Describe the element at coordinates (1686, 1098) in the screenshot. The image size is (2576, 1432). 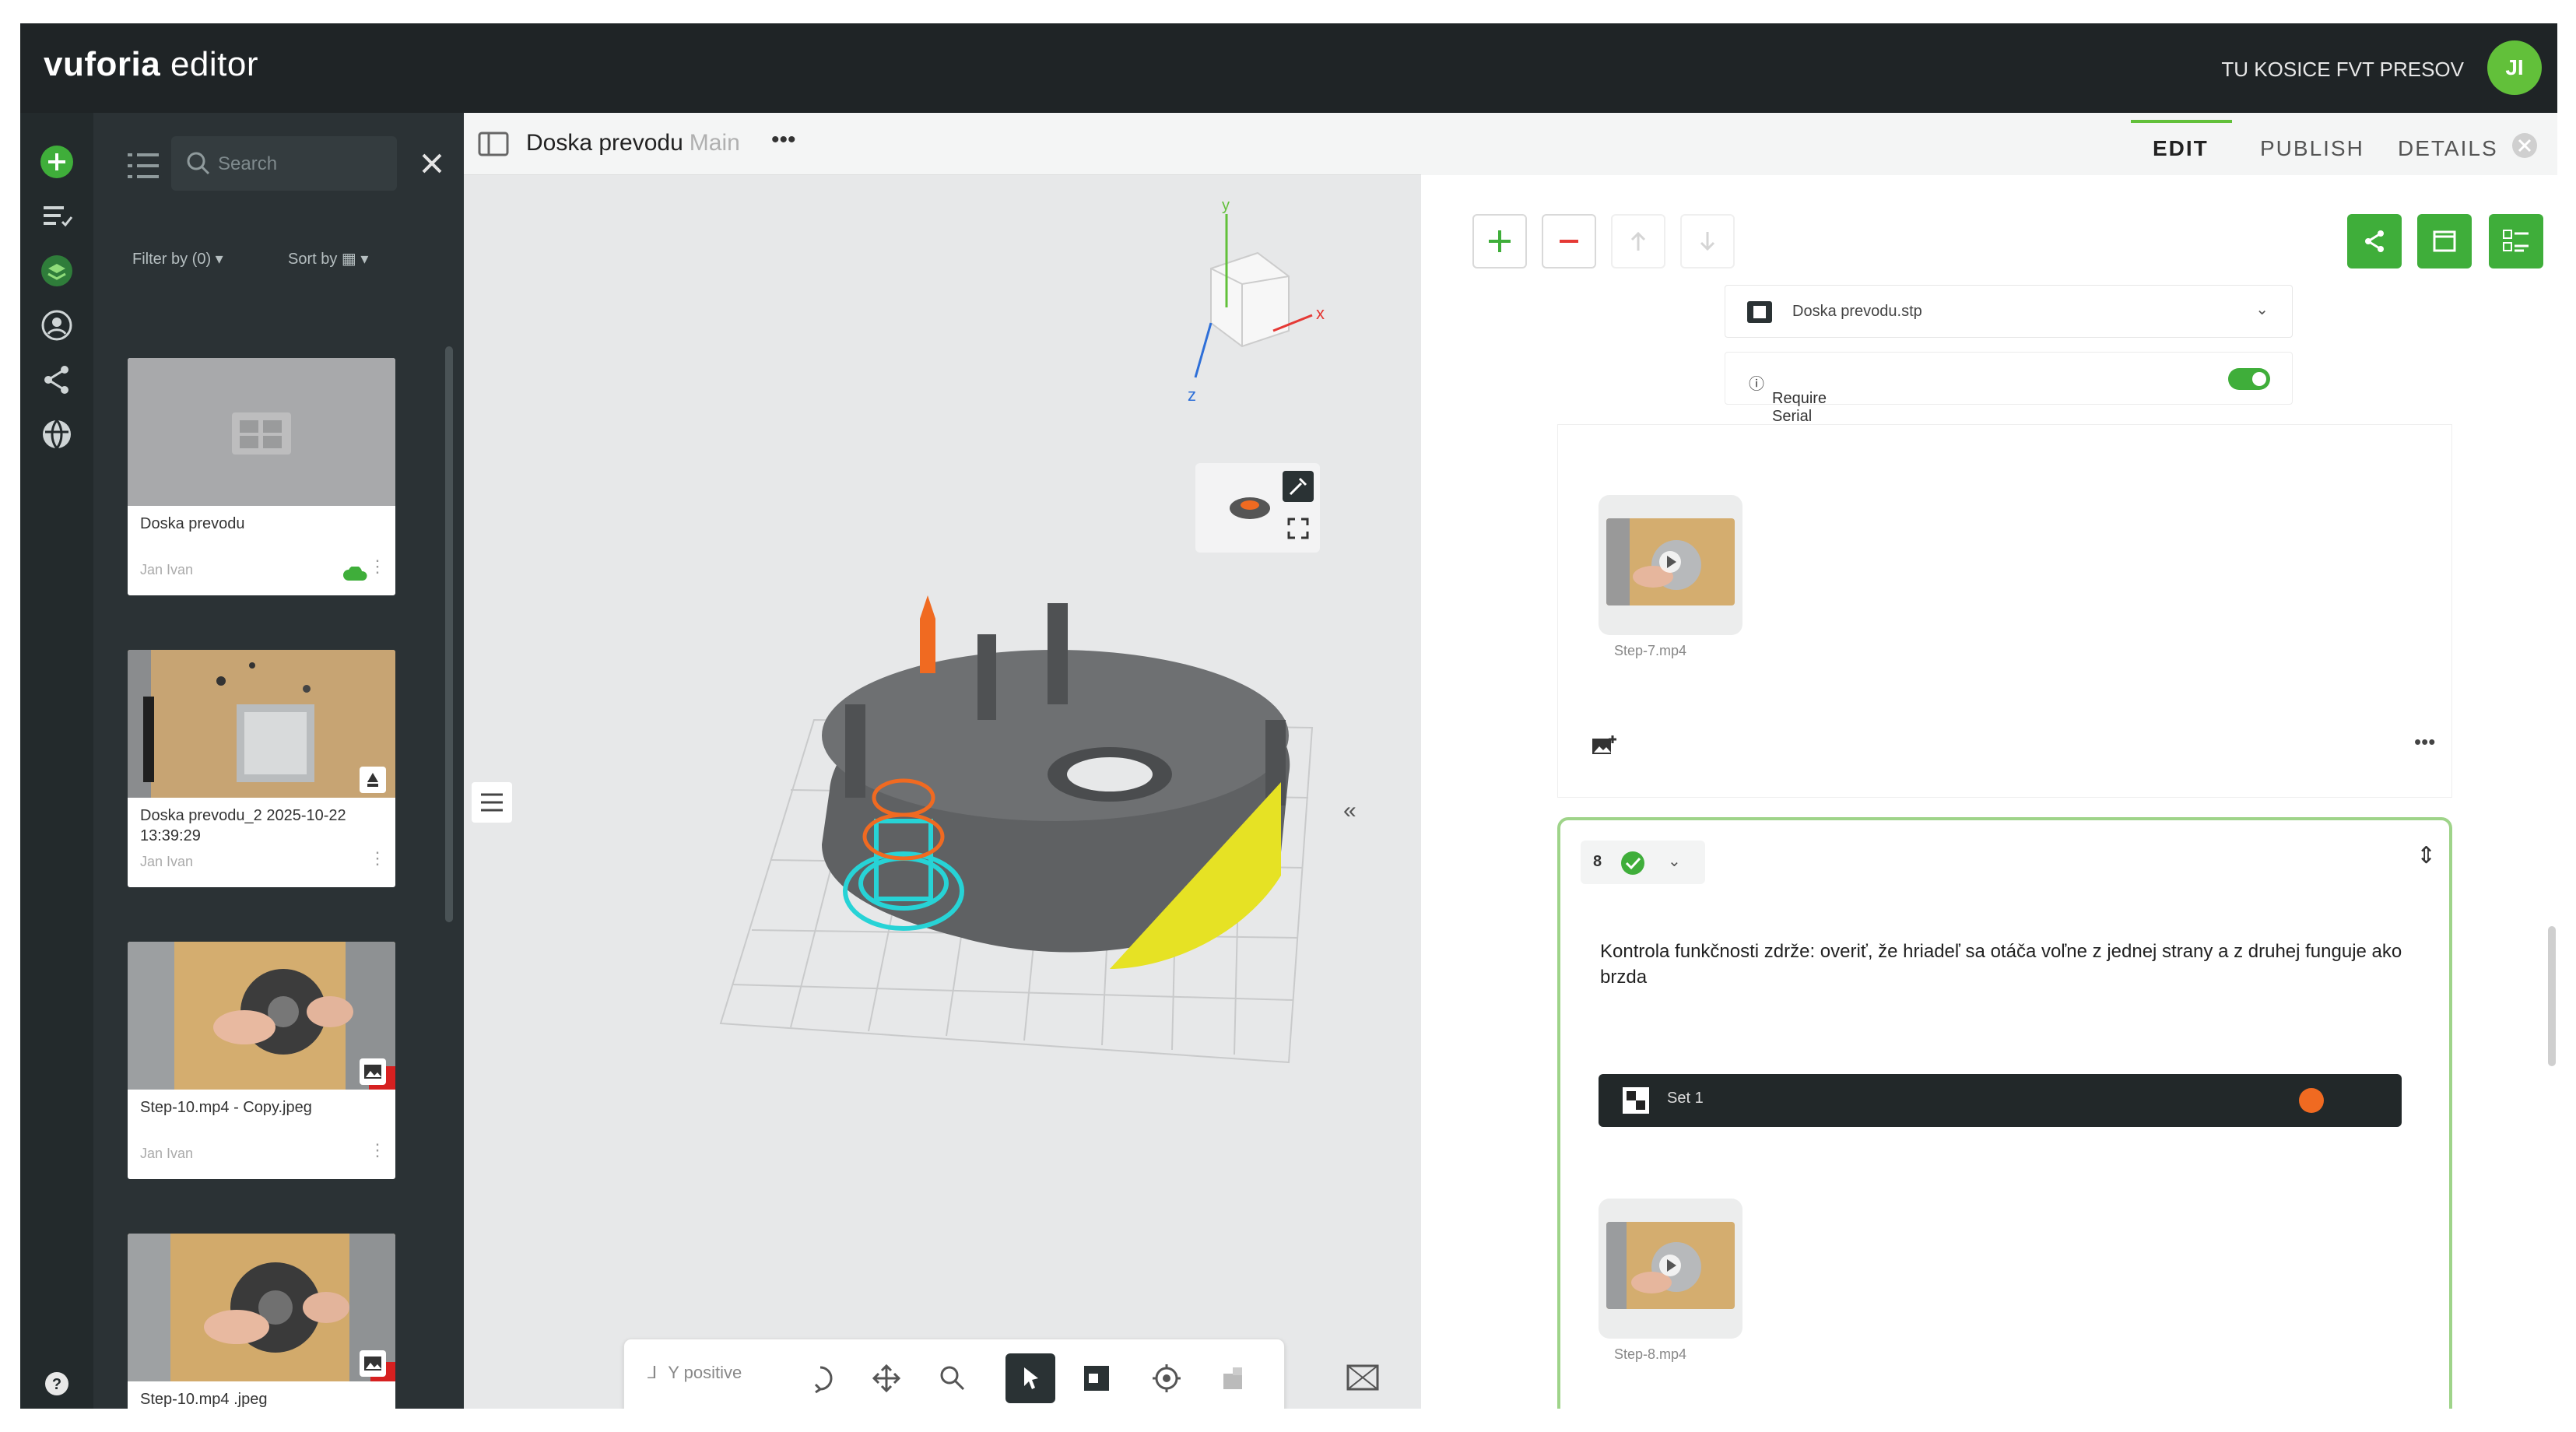
I see `set-label: Set 1` at that location.